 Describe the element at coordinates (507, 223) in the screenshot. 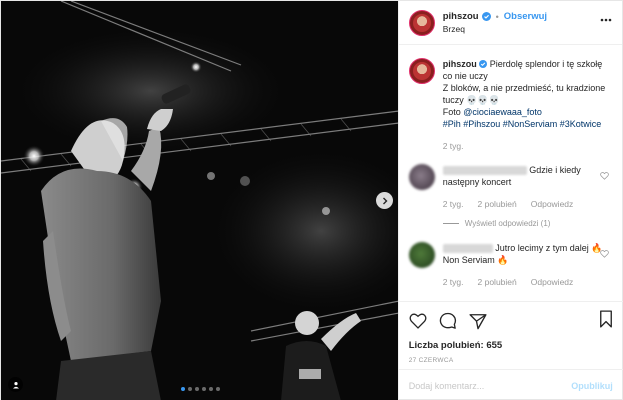

I see `view-replies-label: Wyświetl odpowiedzi (1)` at that location.